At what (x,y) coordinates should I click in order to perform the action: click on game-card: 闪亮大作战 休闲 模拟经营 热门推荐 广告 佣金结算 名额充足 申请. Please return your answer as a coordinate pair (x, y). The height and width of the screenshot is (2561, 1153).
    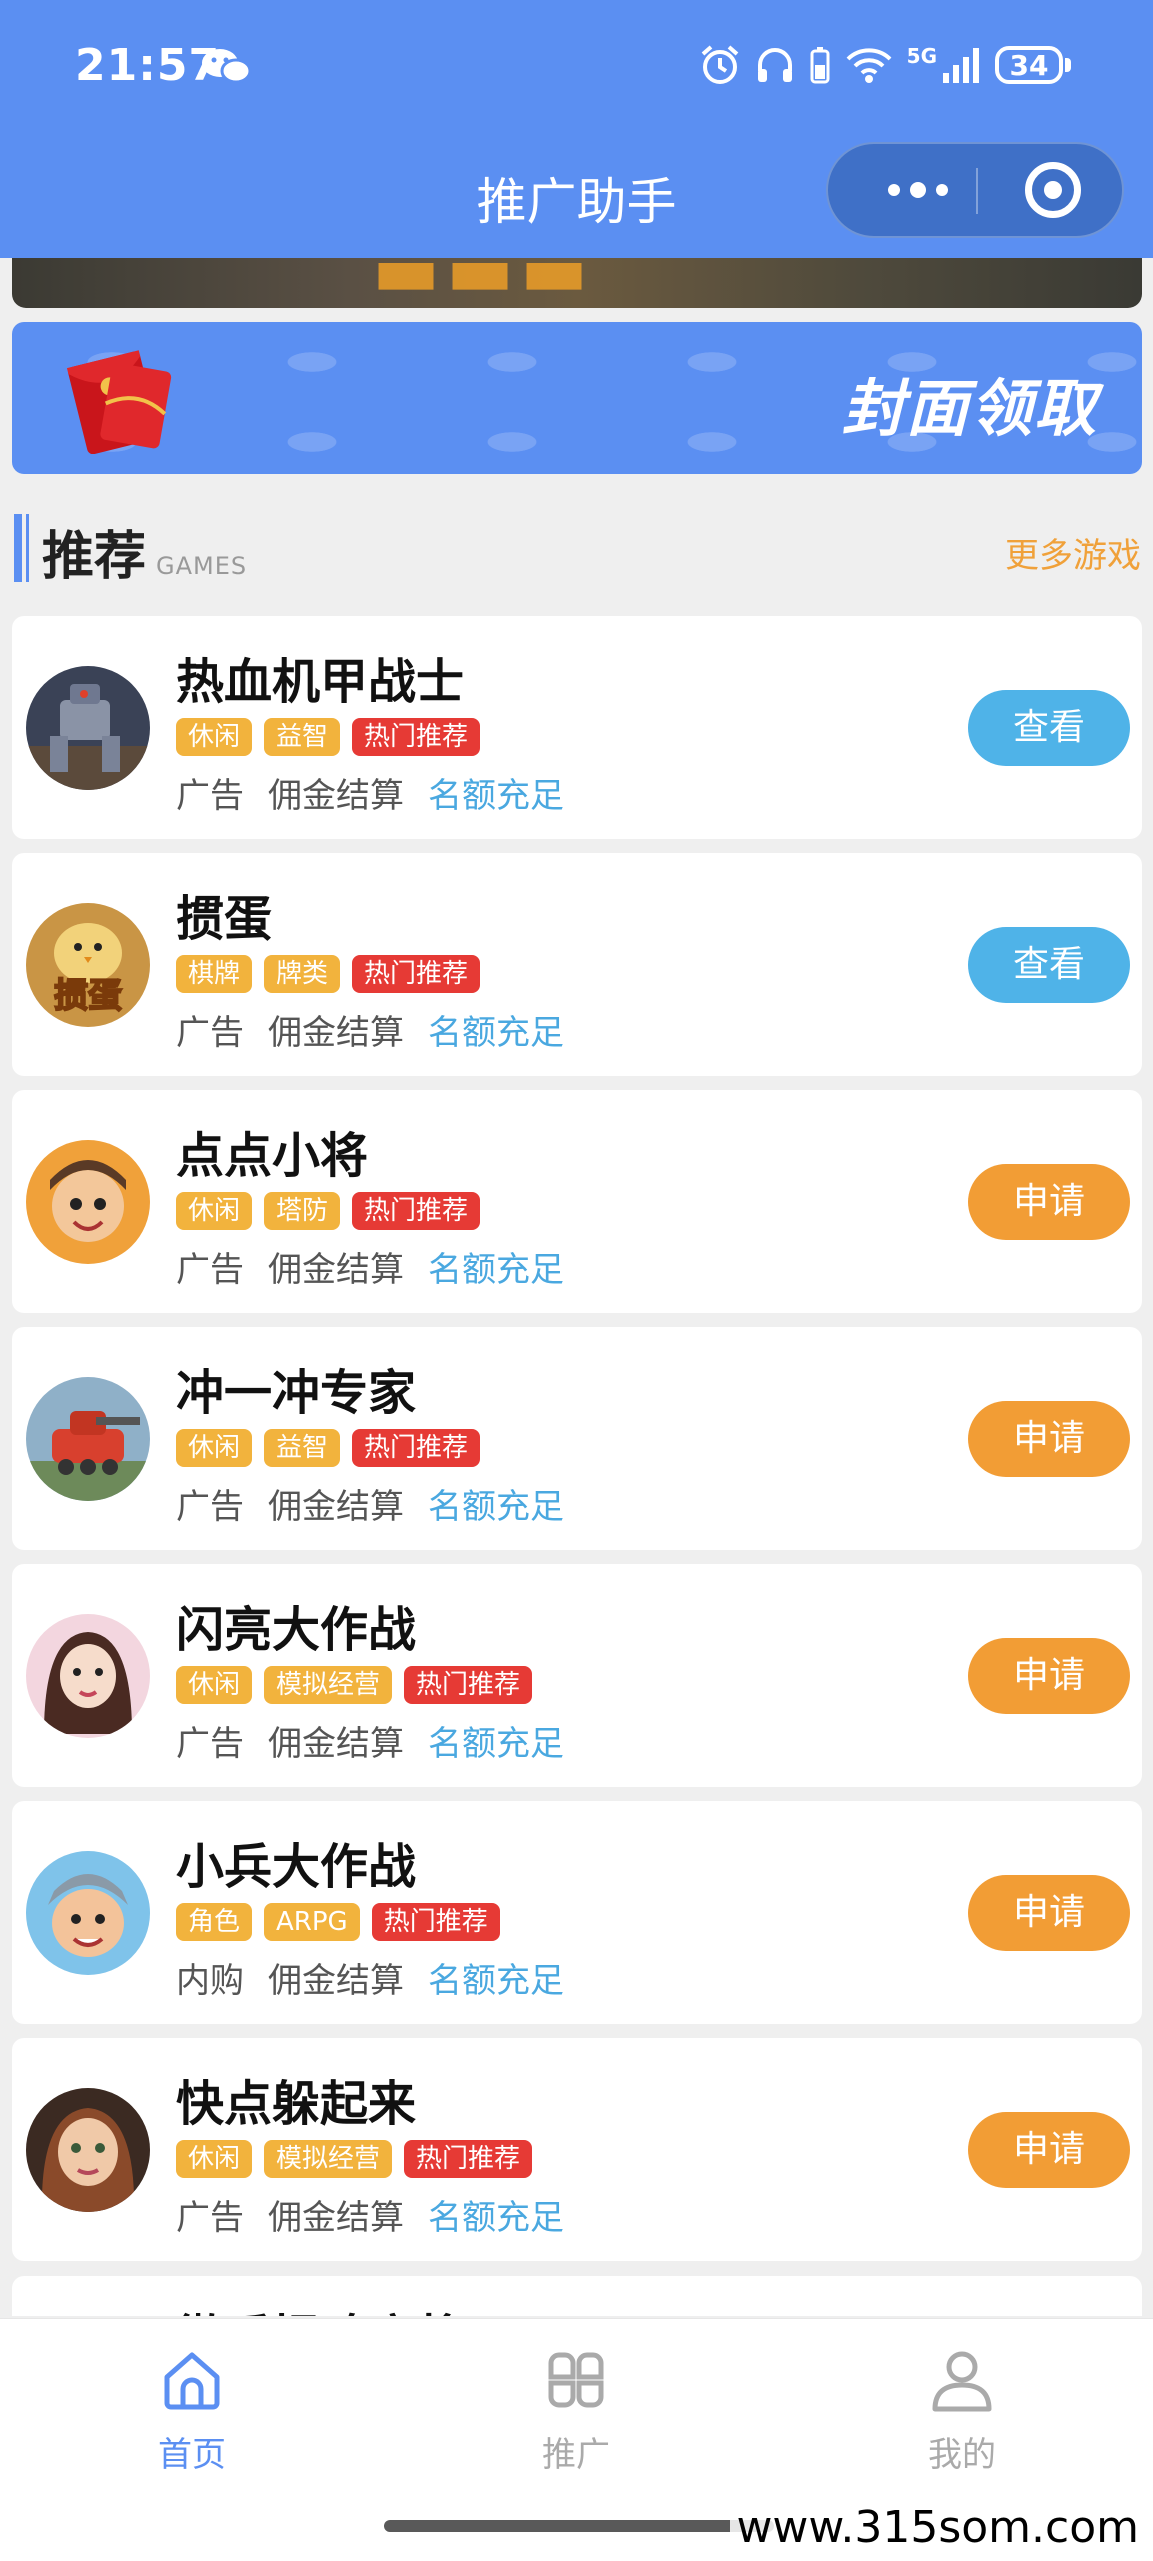
    Looking at the image, I should click on (577, 1675).